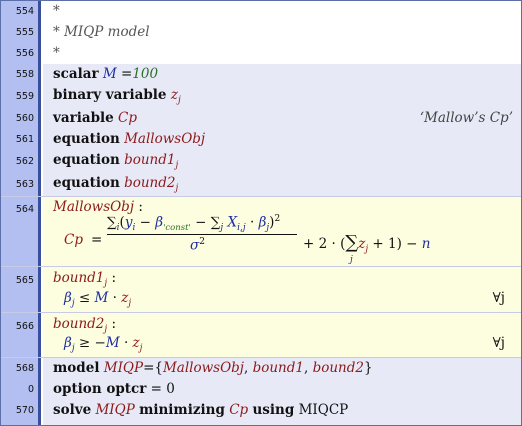 The image size is (522, 426). Describe the element at coordinates (19, 96) in the screenshot. I see `line-number: 559` at that location.